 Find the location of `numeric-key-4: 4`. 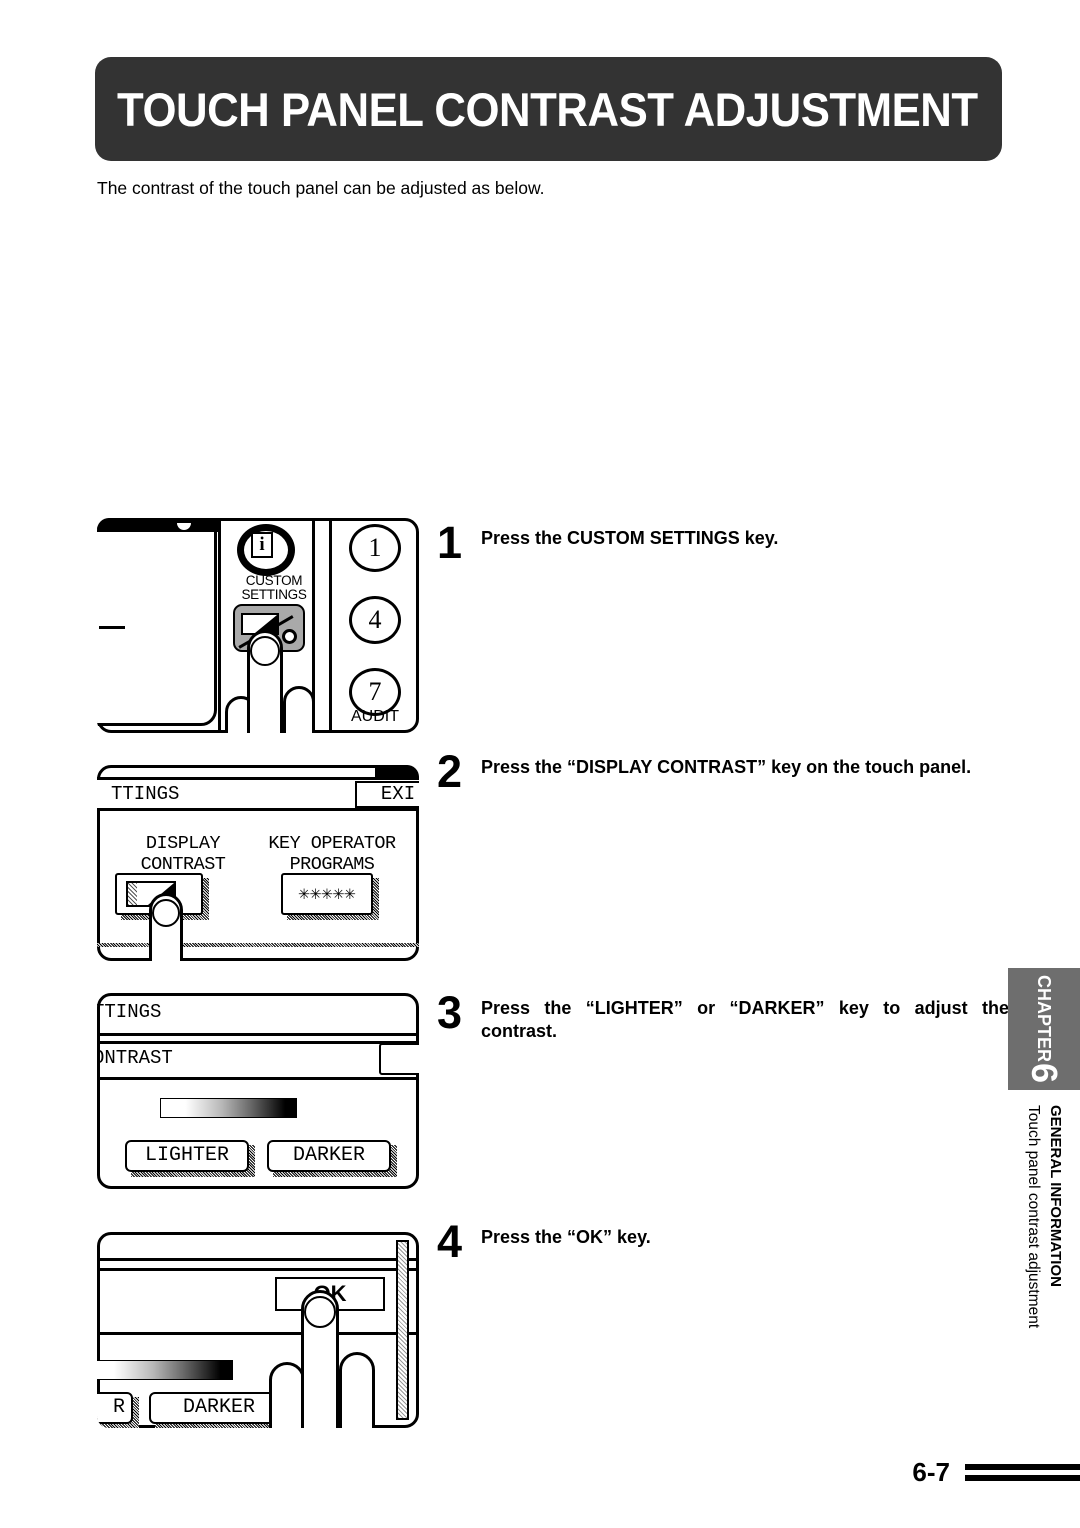

numeric-key-4: 4 is located at coordinates (375, 620).